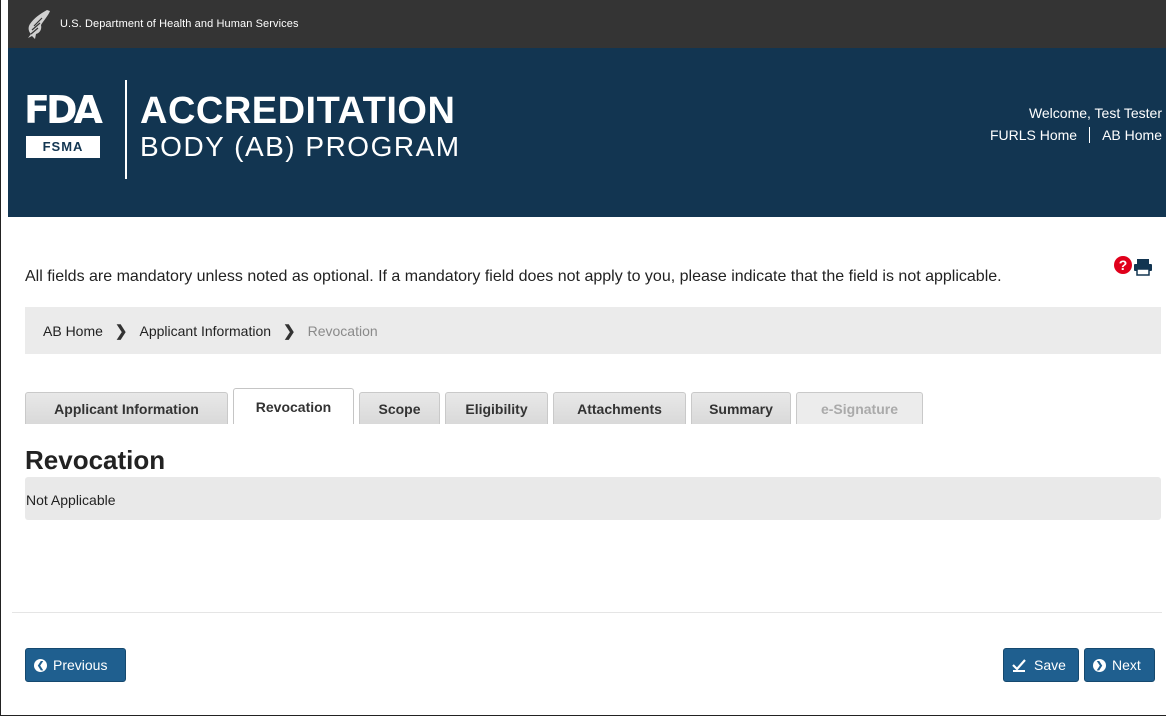 The image size is (1166, 716). What do you see at coordinates (40, 665) in the screenshot?
I see `chevron-left-circle-icon: ❮` at bounding box center [40, 665].